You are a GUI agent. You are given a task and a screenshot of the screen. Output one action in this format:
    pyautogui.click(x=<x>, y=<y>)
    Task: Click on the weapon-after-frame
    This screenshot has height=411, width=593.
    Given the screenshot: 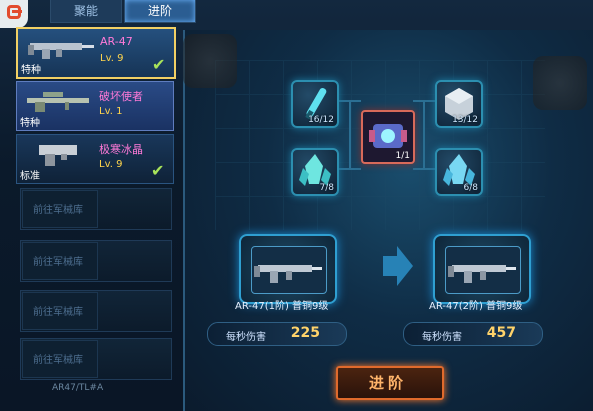 What is the action you would take?
    pyautogui.click(x=482, y=269)
    